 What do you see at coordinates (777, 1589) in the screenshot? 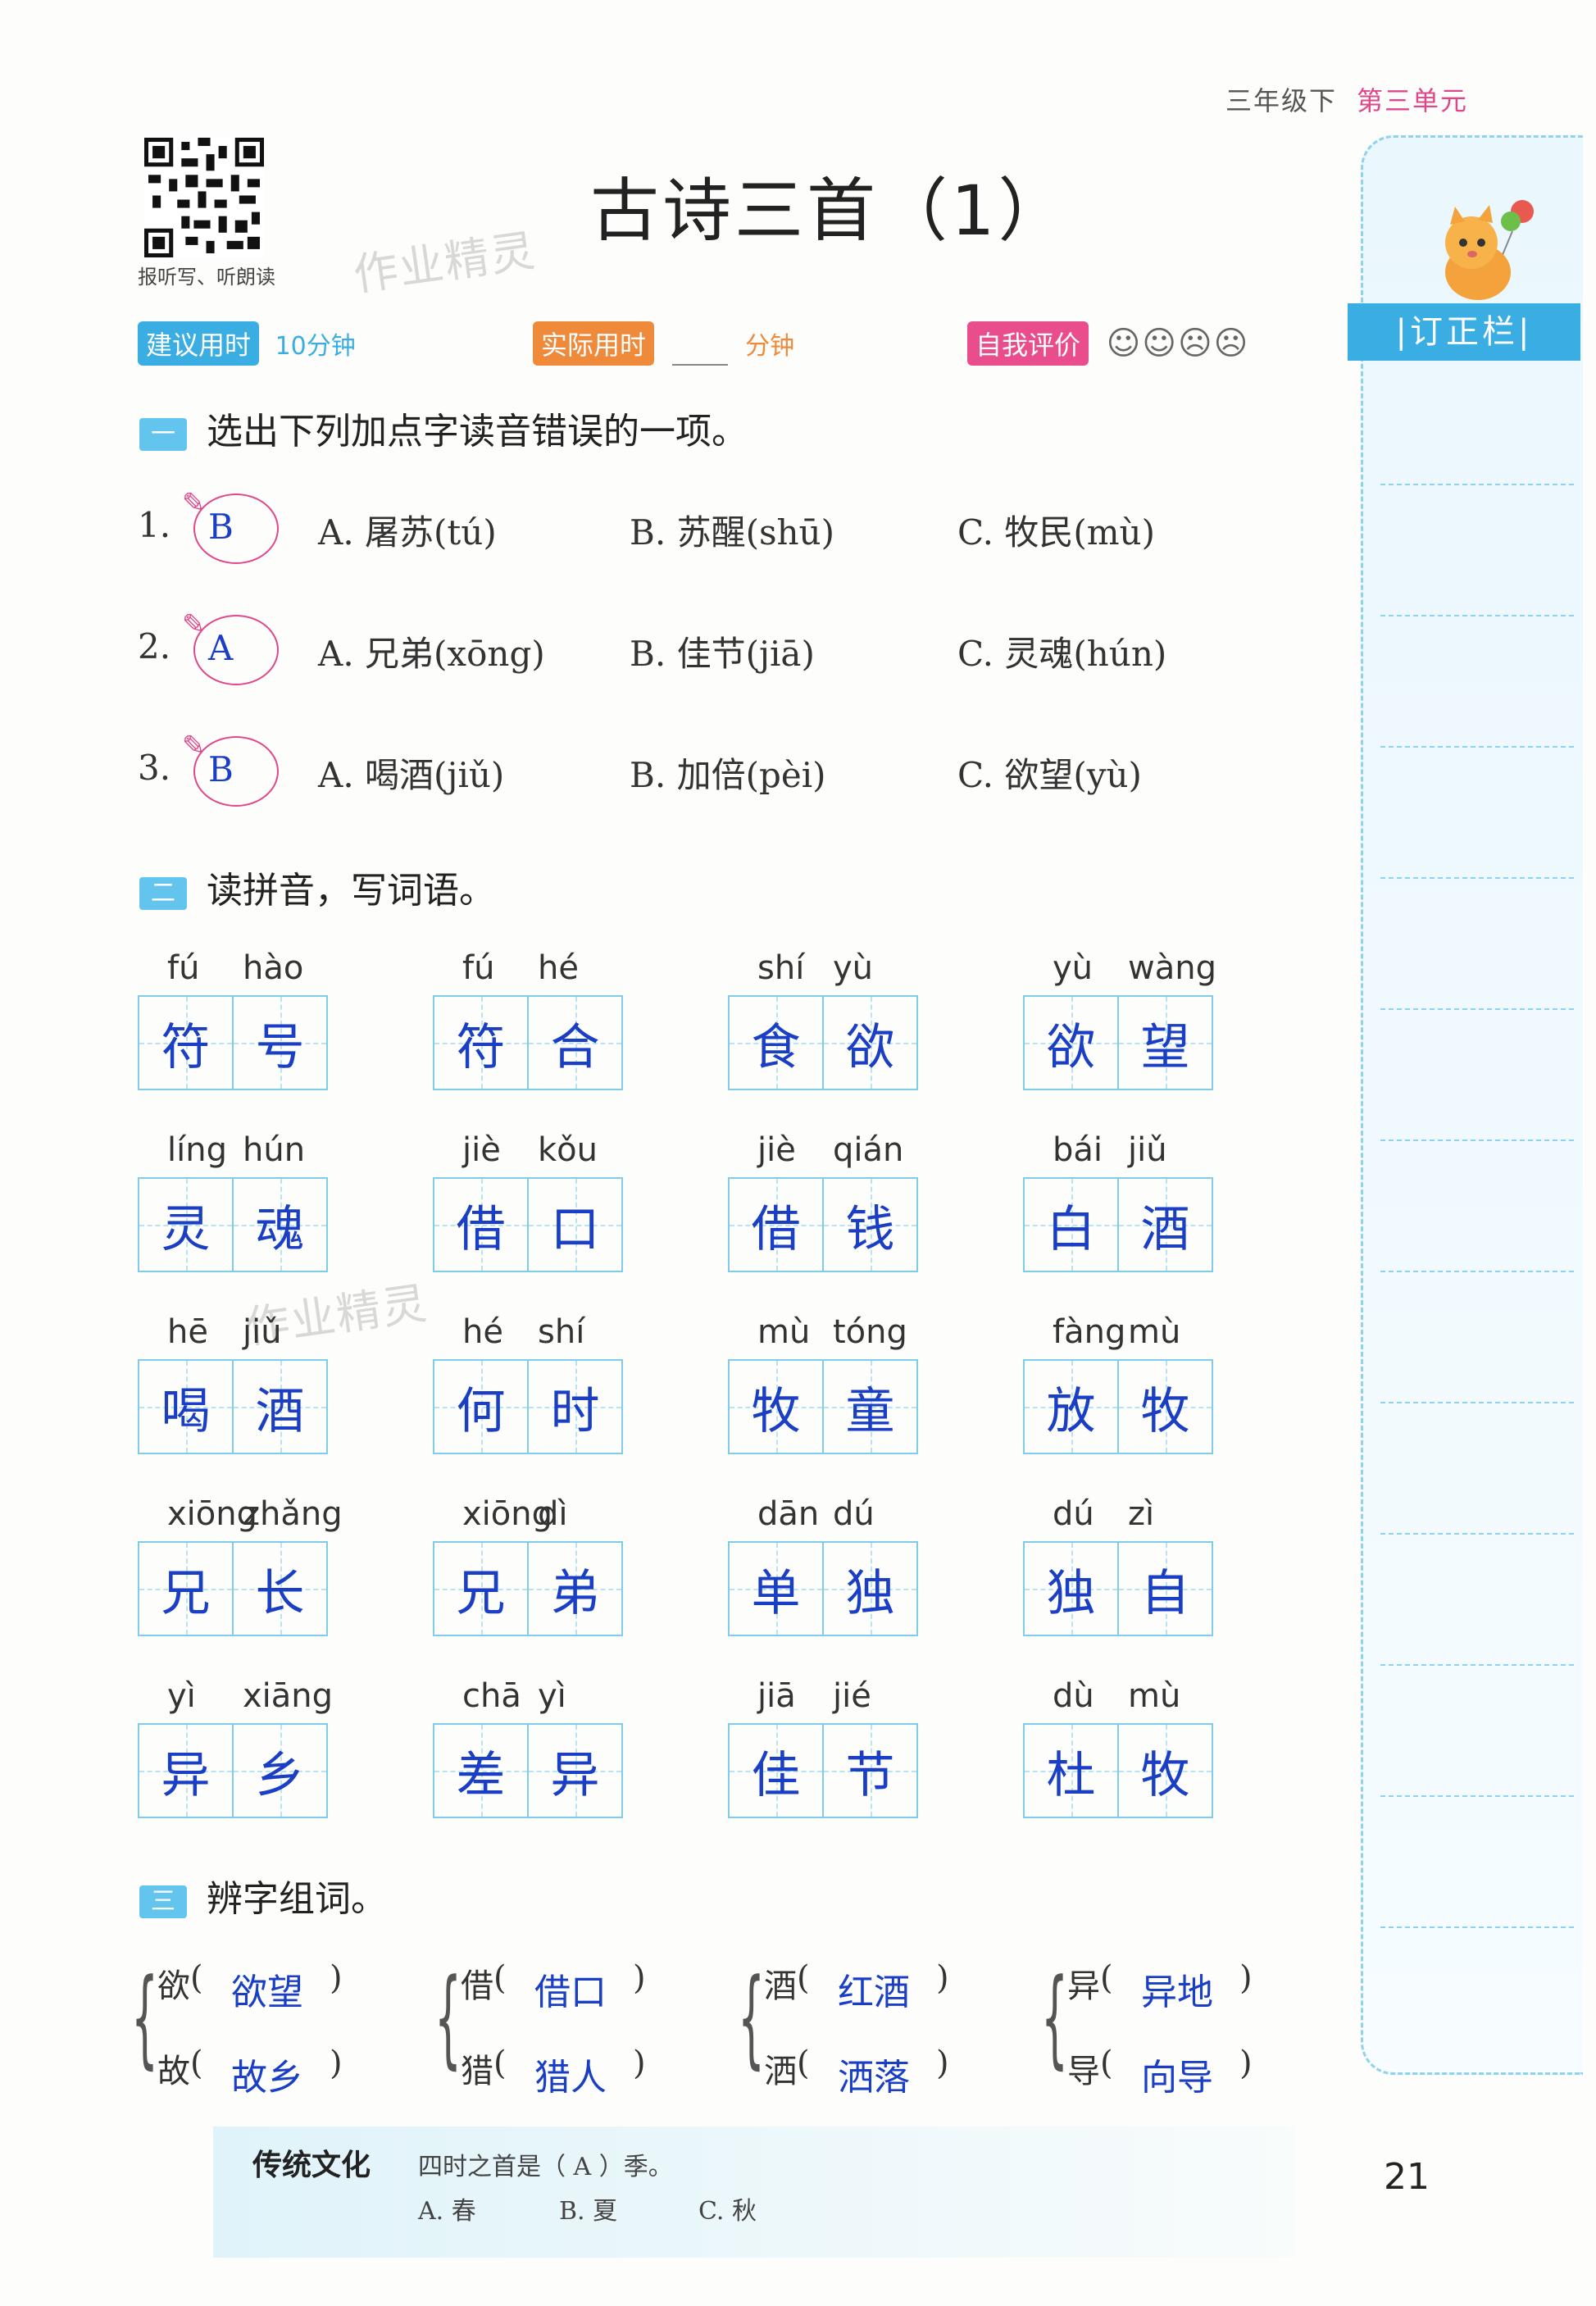
I see `char-box: 单` at bounding box center [777, 1589].